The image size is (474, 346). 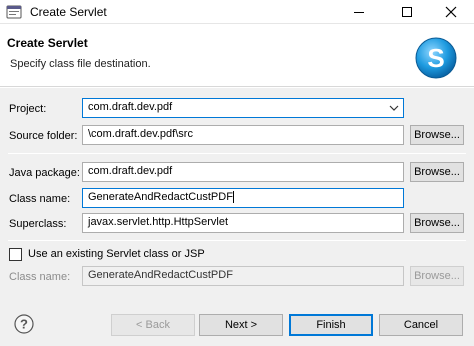 I want to click on minimize-button, so click(x=359, y=12).